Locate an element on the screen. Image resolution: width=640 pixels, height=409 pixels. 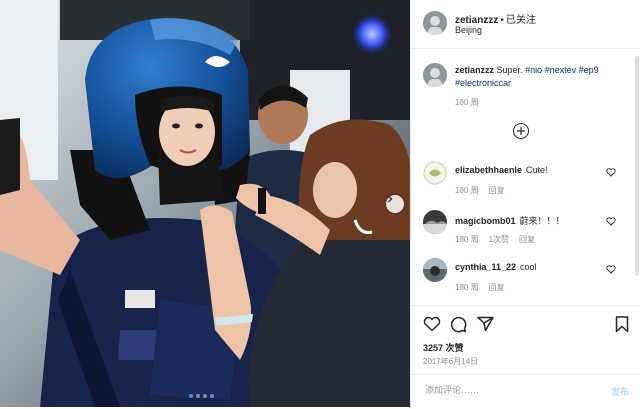
comment-text-line: cynthia_11_22 cool is located at coordinates (496, 267).